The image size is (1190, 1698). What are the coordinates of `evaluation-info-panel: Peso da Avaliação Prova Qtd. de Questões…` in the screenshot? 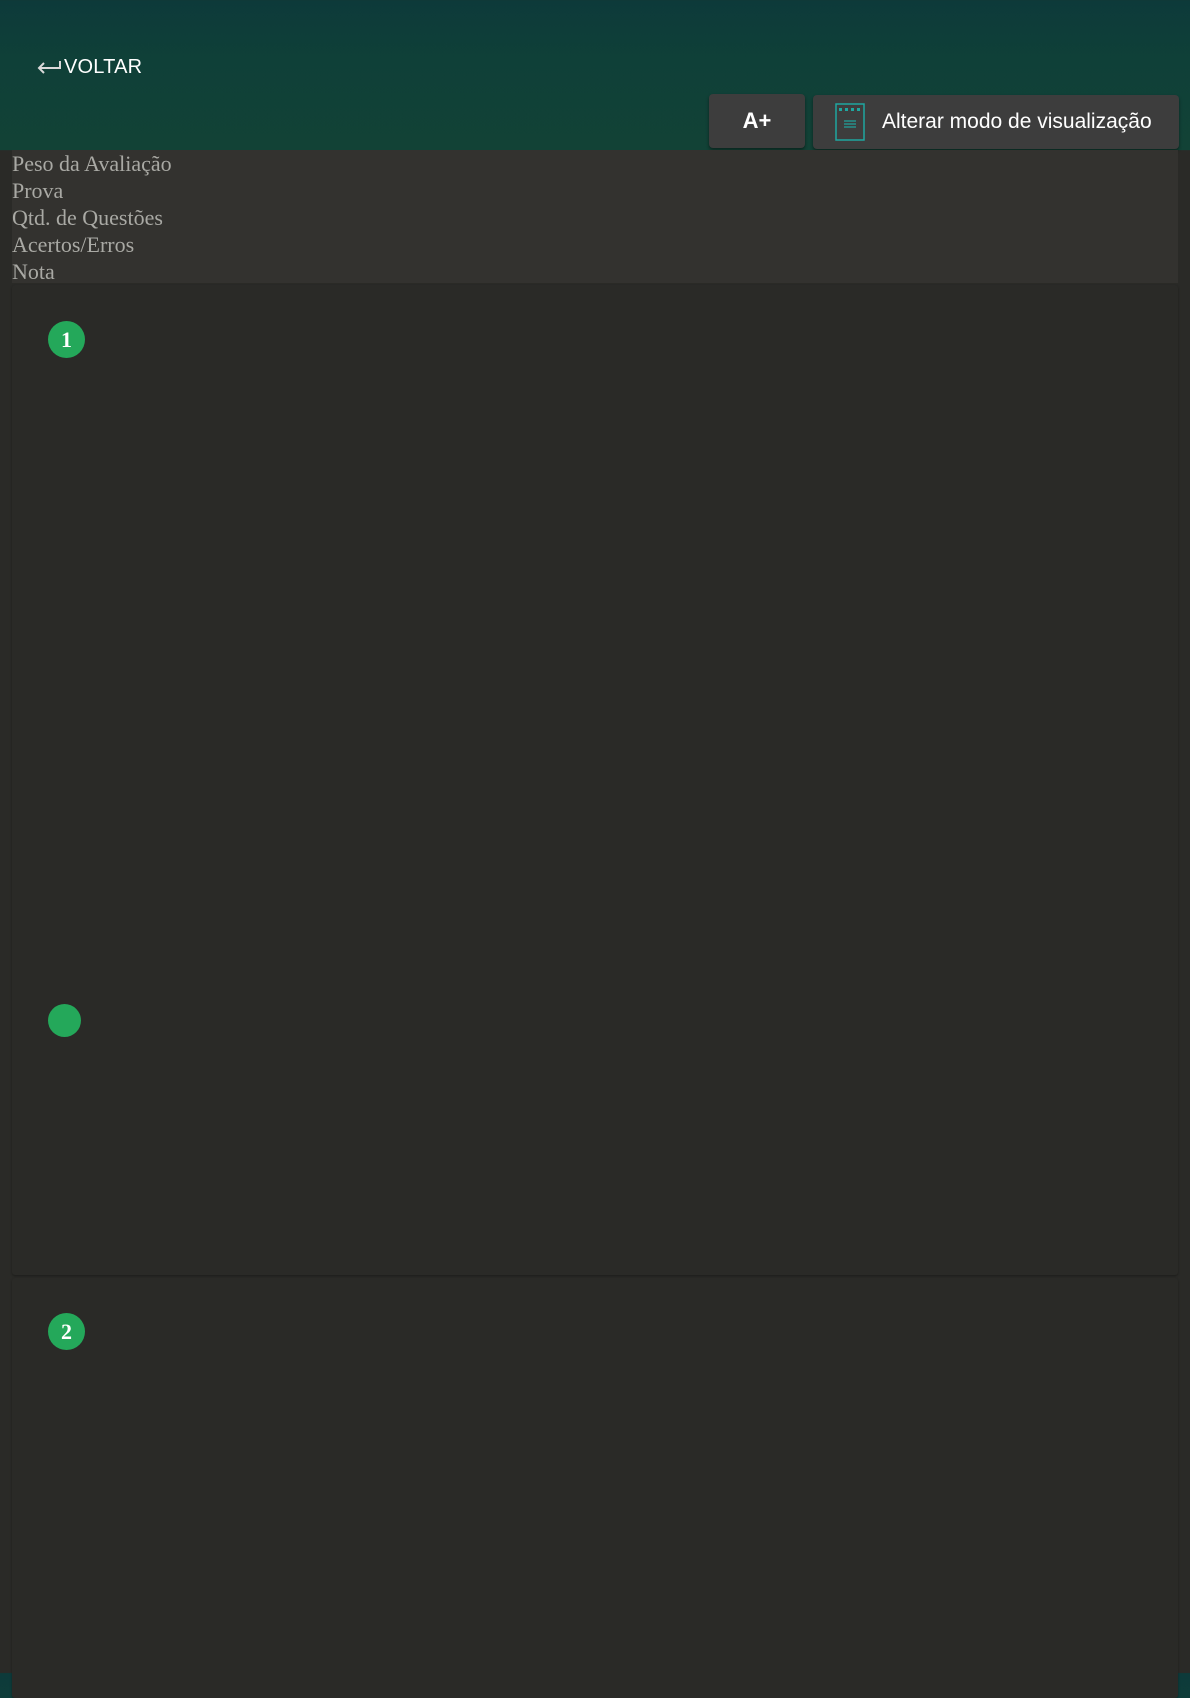 It's located at (595, 217).